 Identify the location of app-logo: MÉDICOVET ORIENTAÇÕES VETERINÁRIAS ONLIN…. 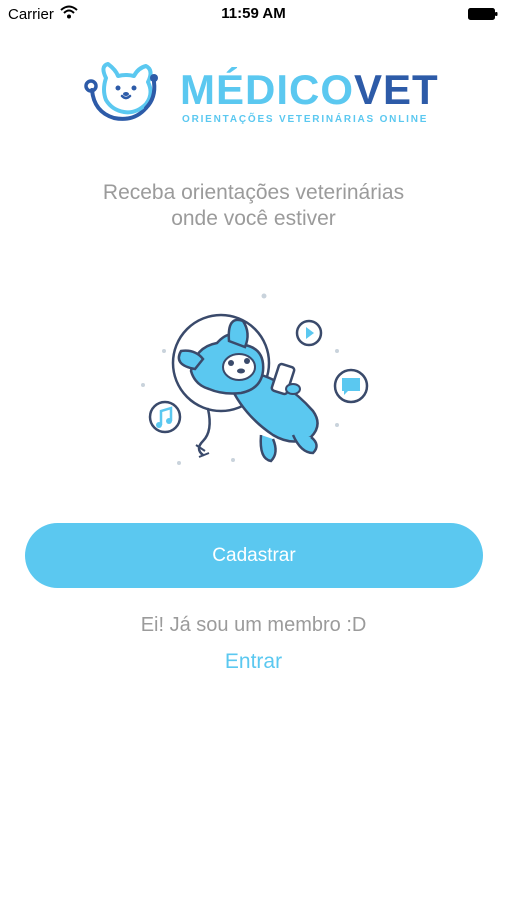
(261, 95).